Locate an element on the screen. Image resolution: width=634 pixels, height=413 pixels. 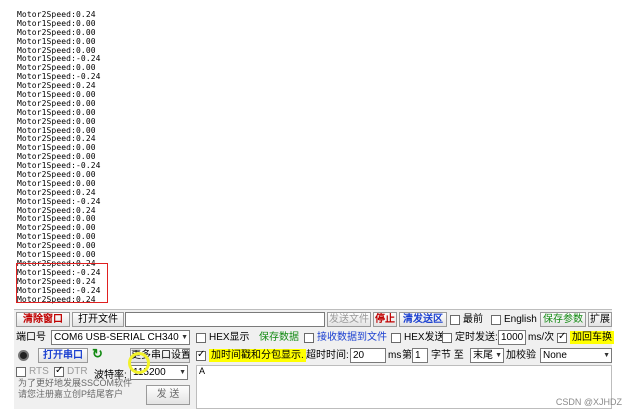
port-label: 端口号 is located at coordinates (31, 337).